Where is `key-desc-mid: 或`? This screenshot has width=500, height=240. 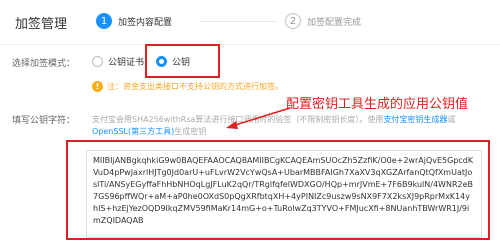 key-desc-mid: 或 is located at coordinates (451, 119).